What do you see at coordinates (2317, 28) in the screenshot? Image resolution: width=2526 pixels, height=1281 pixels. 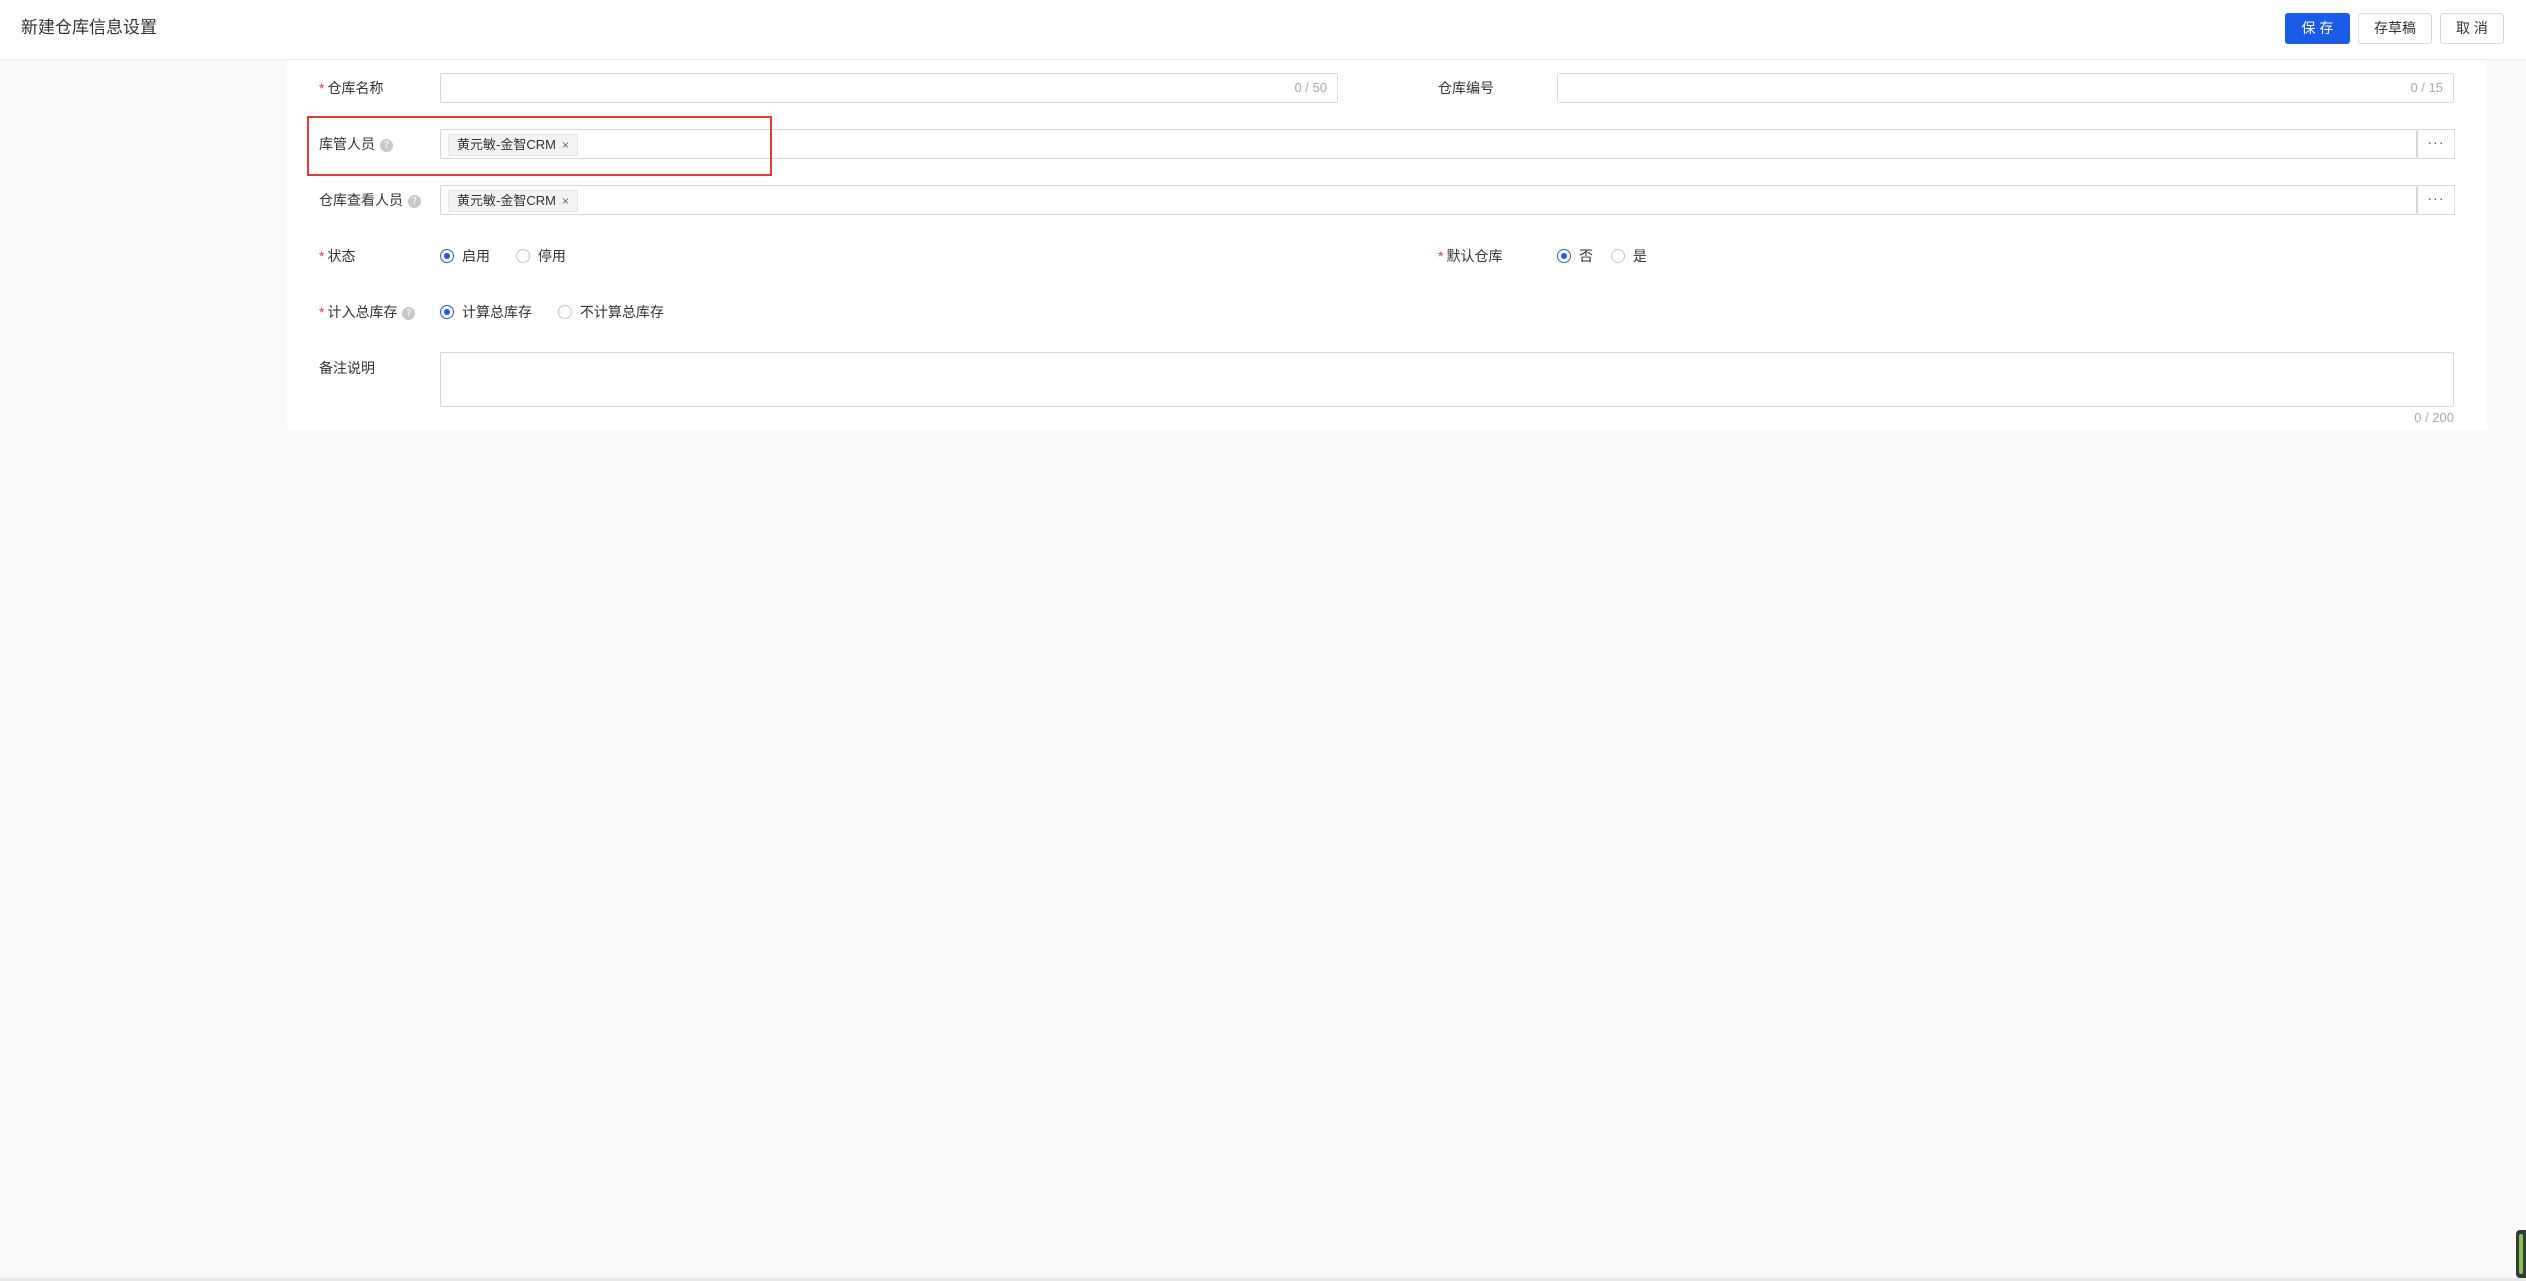 I see `save-button: 保 存` at bounding box center [2317, 28].